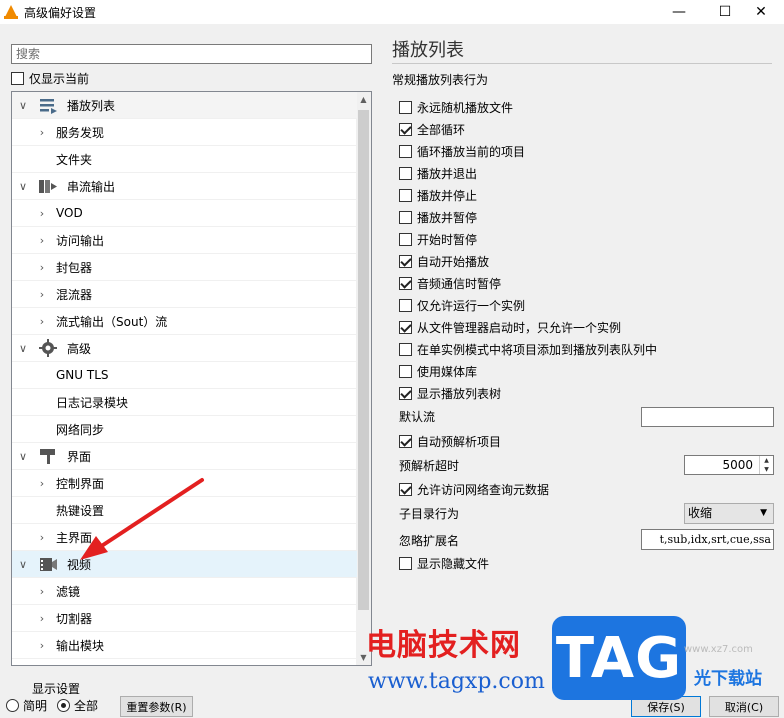 The height and width of the screenshot is (718, 784). Describe the element at coordinates (26, 705) in the screenshot. I see `radio-simple: 简明` at that location.